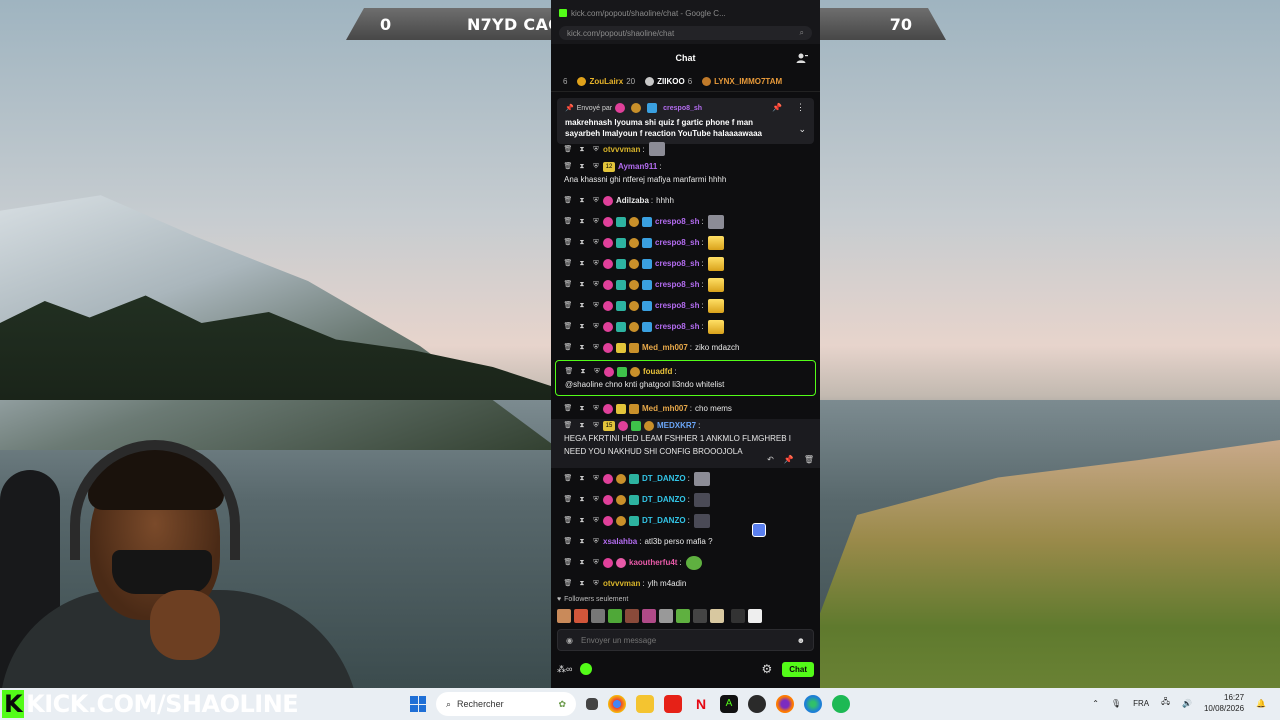 This screenshot has height=720, width=1280. I want to click on address-bar: kick.com/popout/shaoline/chat ⌕, so click(685, 33).